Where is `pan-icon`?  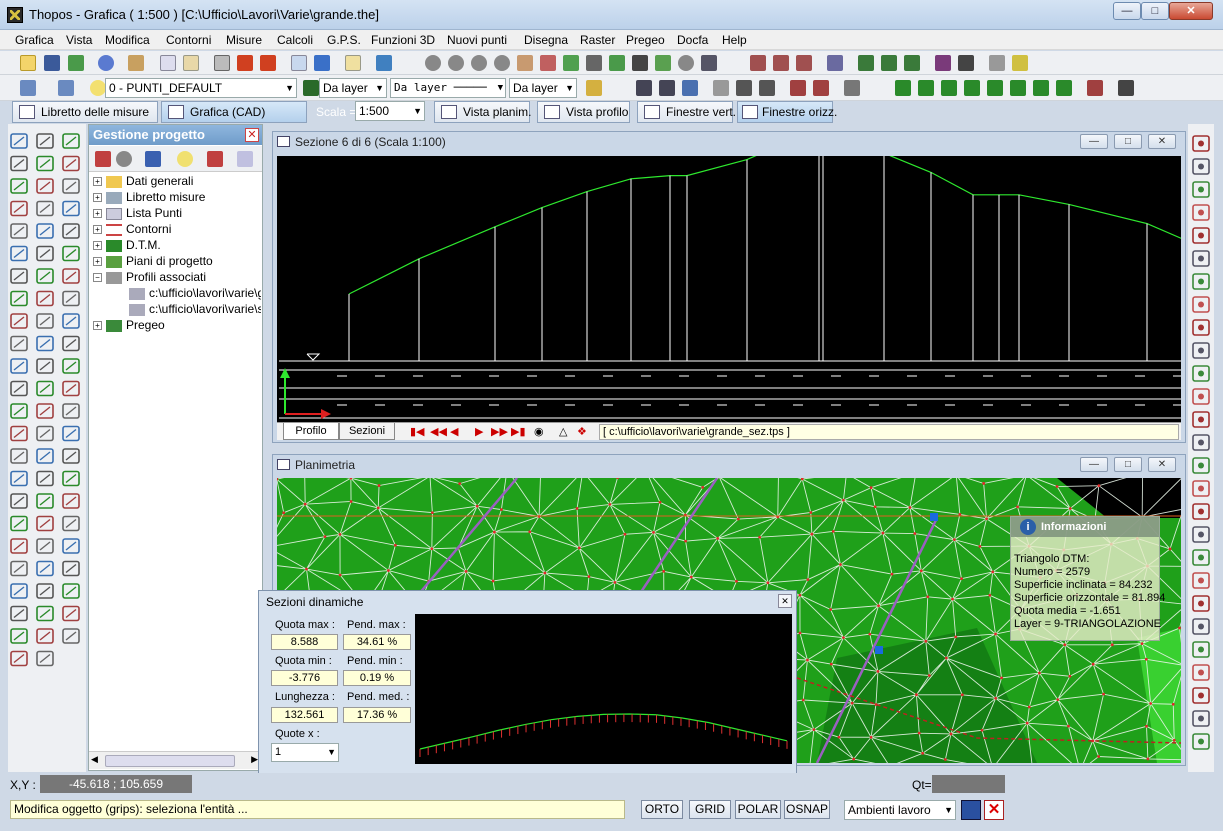
pan-icon is located at coordinates (525, 63).